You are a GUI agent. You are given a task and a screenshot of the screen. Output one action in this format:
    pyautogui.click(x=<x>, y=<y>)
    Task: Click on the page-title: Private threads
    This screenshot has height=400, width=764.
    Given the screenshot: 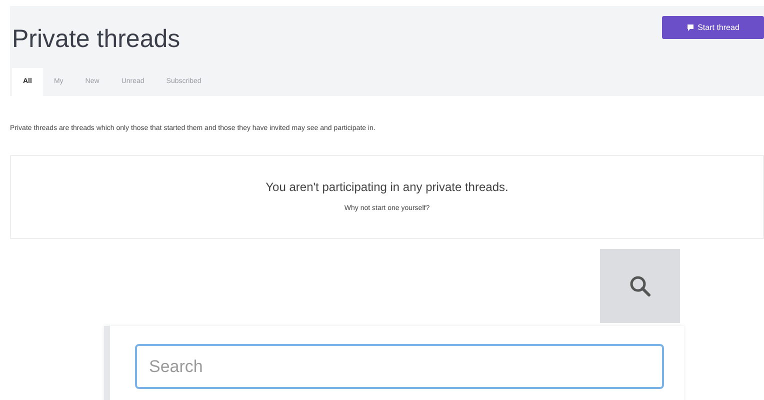 What is the action you would take?
    pyautogui.click(x=96, y=39)
    